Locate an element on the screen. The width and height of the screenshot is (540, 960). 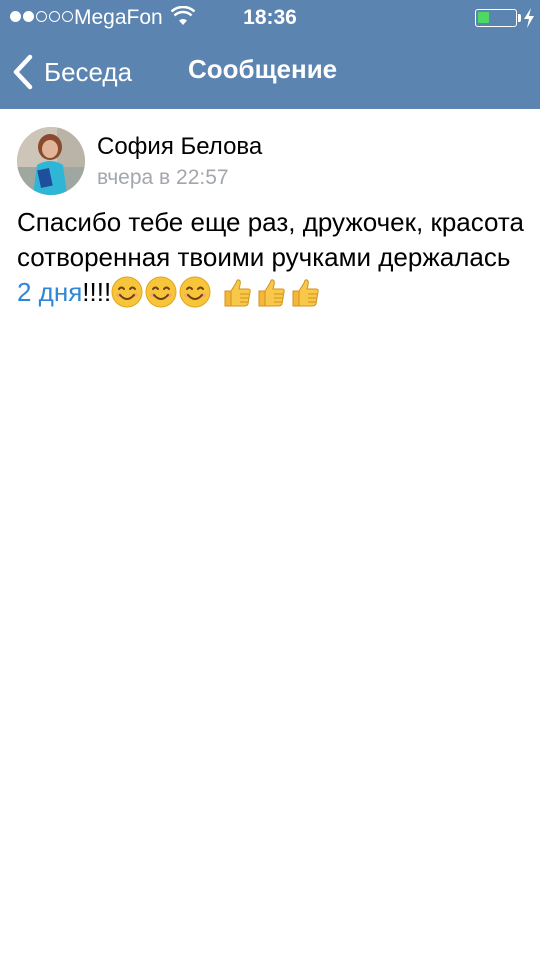
charging-bolt-icon is located at coordinates (529, 18).